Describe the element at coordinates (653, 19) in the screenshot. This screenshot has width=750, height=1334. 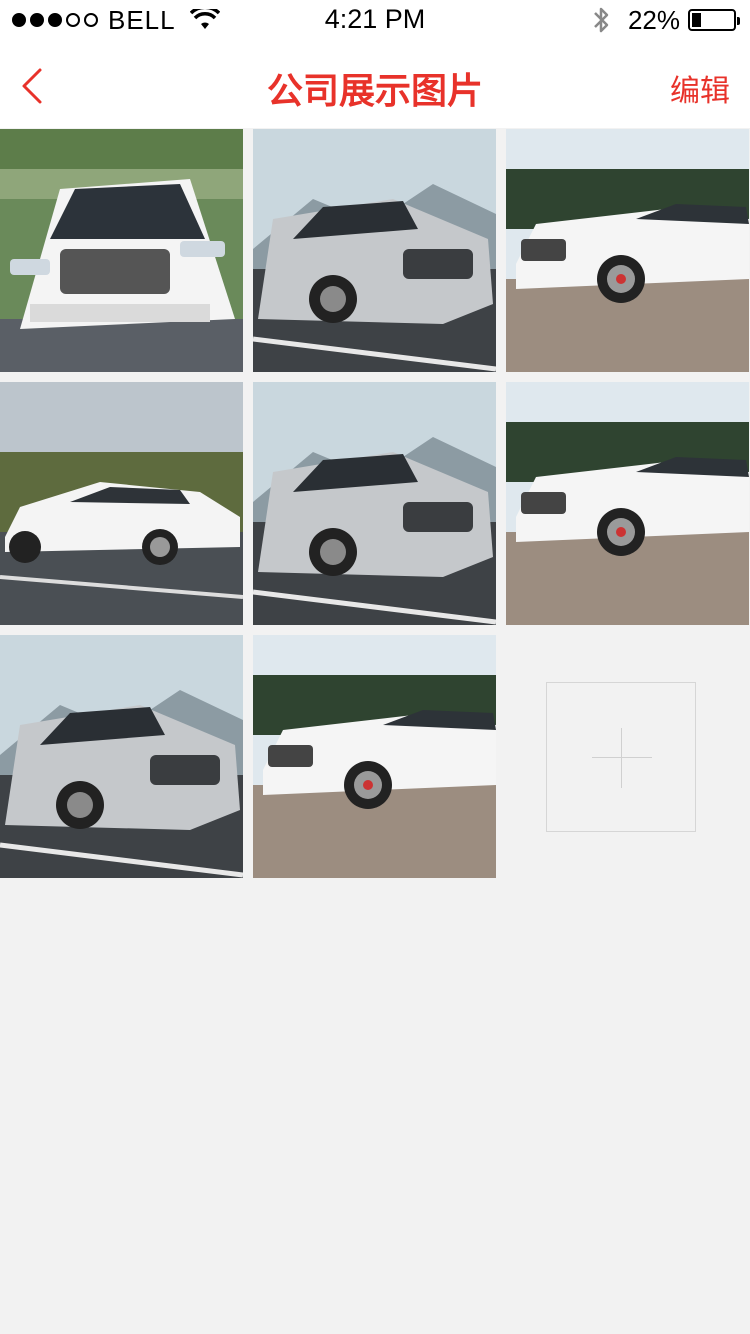
I see `battery-percentage: 22%` at that location.